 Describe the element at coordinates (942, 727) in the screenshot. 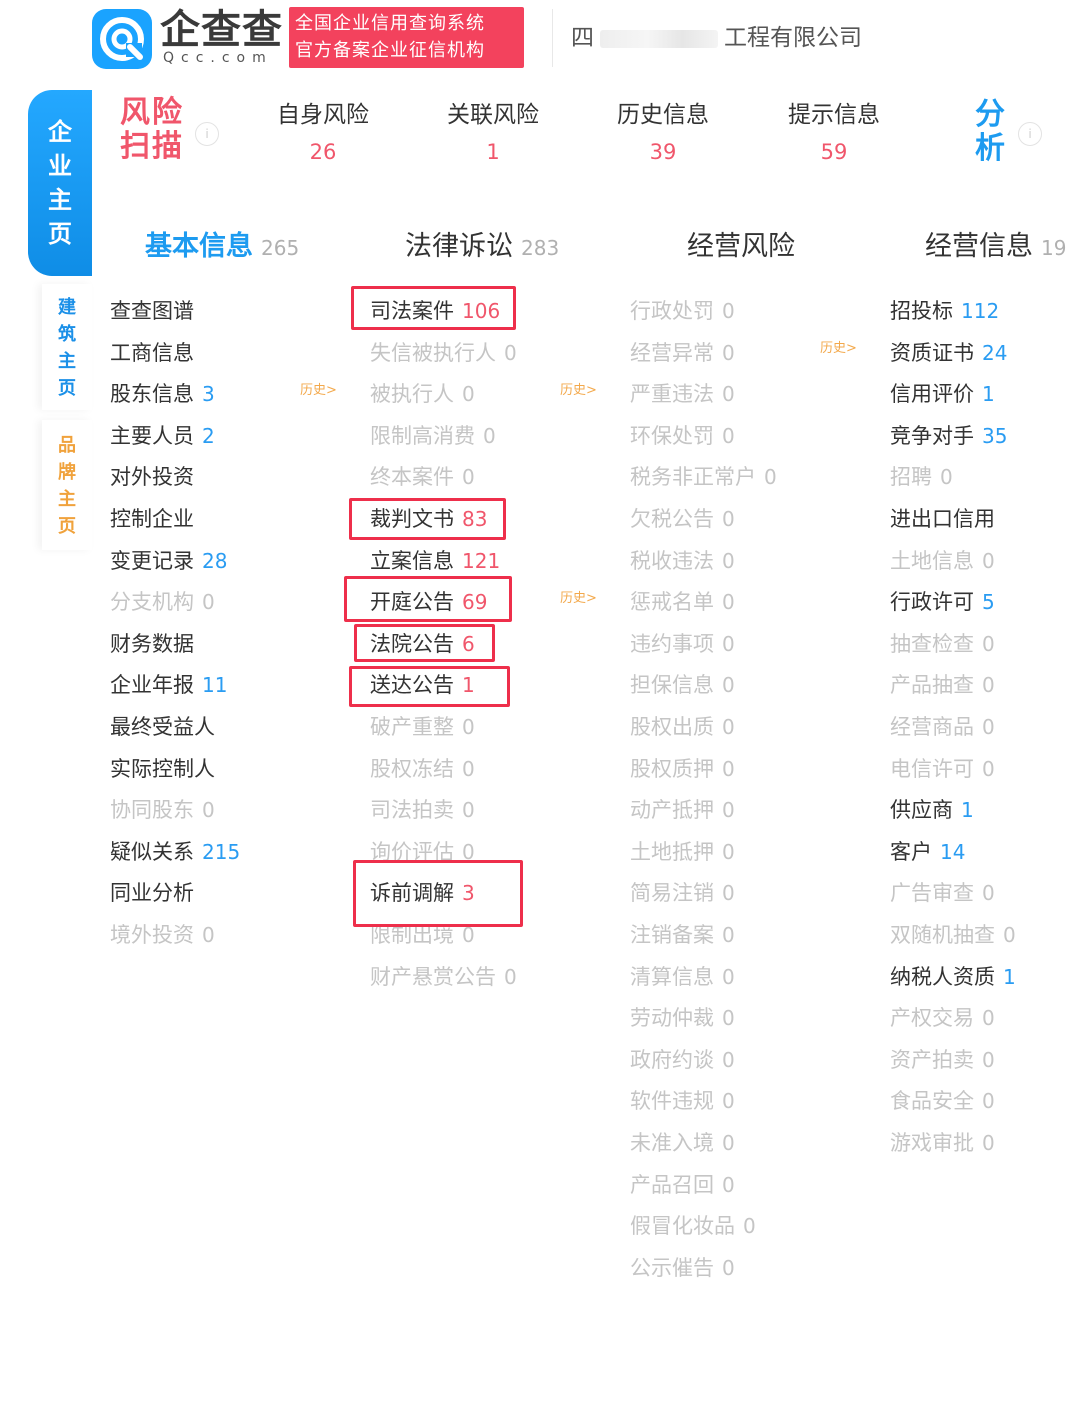

I see `business-item: 经营商品 0` at that location.